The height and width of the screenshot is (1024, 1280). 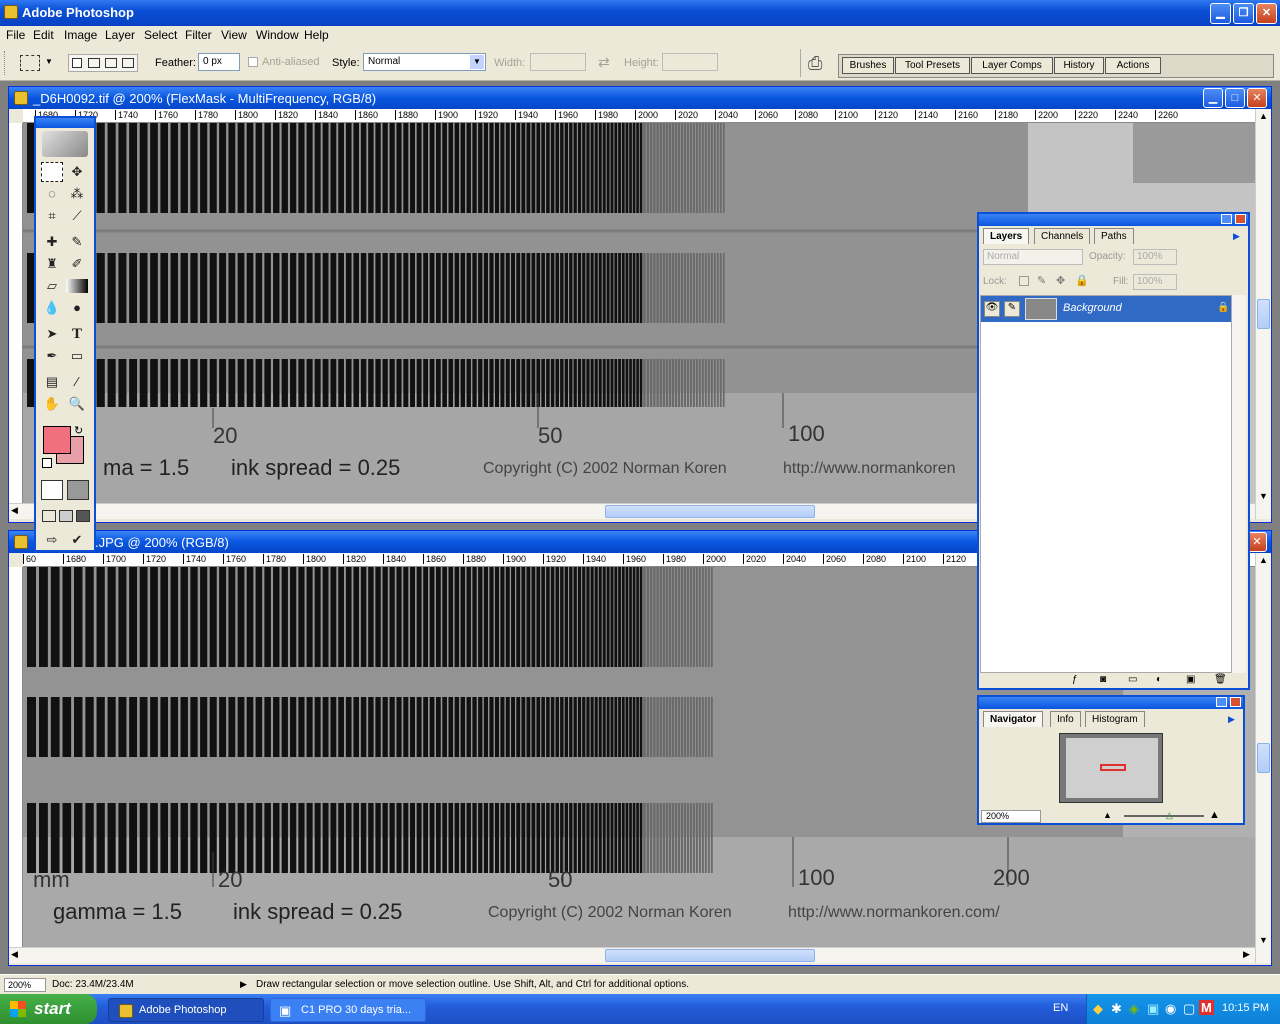 What do you see at coordinates (1060, 1008) in the screenshot?
I see `language-indicator: EN` at bounding box center [1060, 1008].